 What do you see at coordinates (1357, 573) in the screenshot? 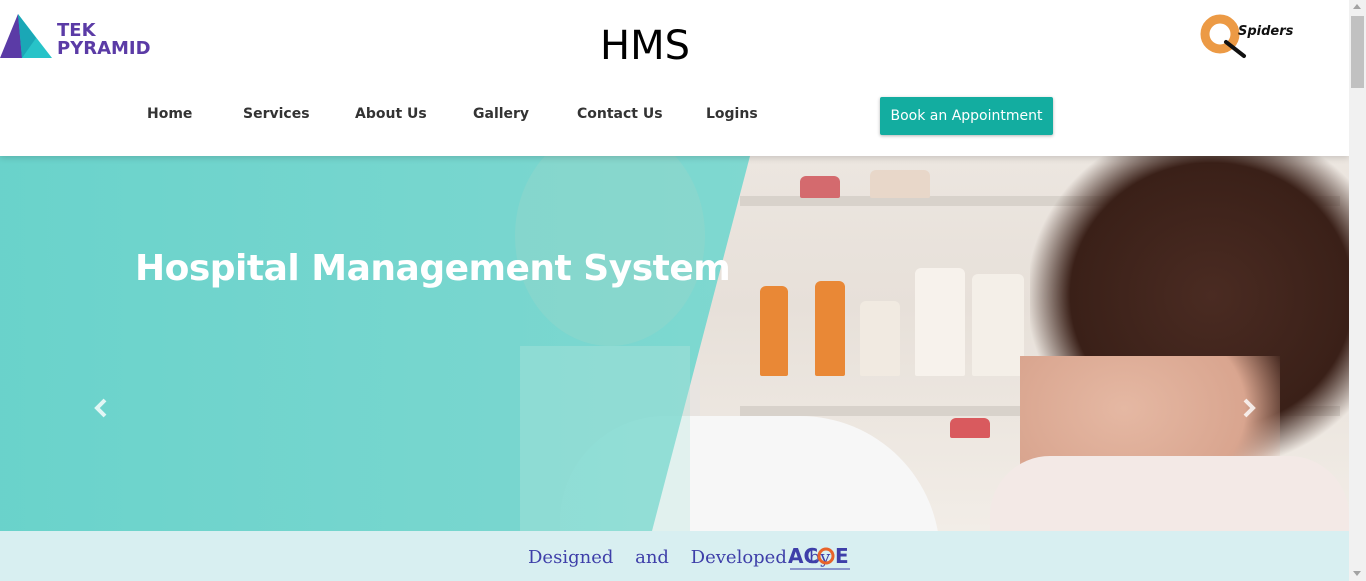
I see `scroll-down-icon` at bounding box center [1357, 573].